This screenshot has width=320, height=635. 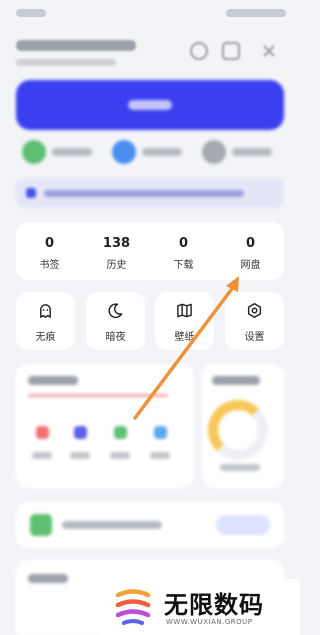 What do you see at coordinates (66, 62) in the screenshot?
I see `account-subtitle` at bounding box center [66, 62].